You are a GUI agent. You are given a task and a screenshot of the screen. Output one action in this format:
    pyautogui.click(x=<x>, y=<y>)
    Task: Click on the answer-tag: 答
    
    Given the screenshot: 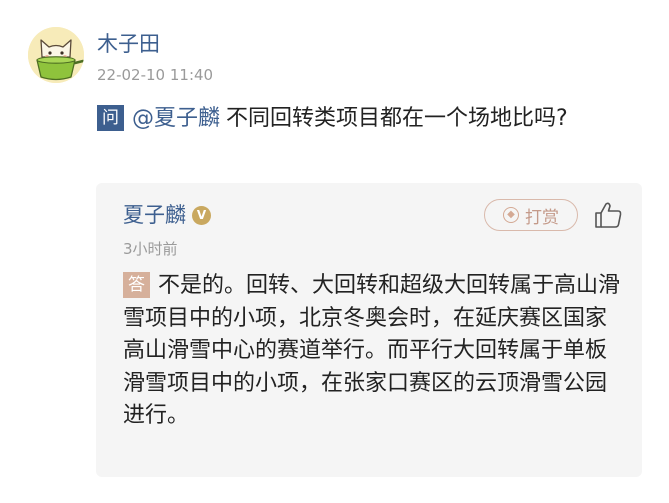 What is the action you would take?
    pyautogui.click(x=136, y=285)
    